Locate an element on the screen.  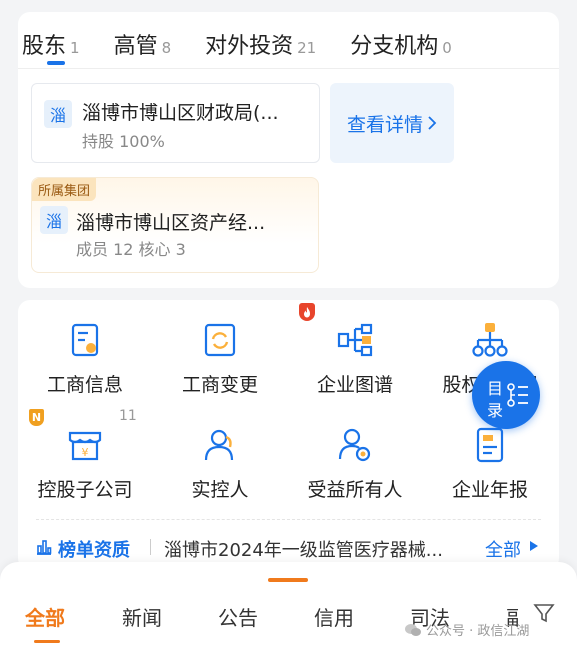
new-badge: N is located at coordinates (36, 417).